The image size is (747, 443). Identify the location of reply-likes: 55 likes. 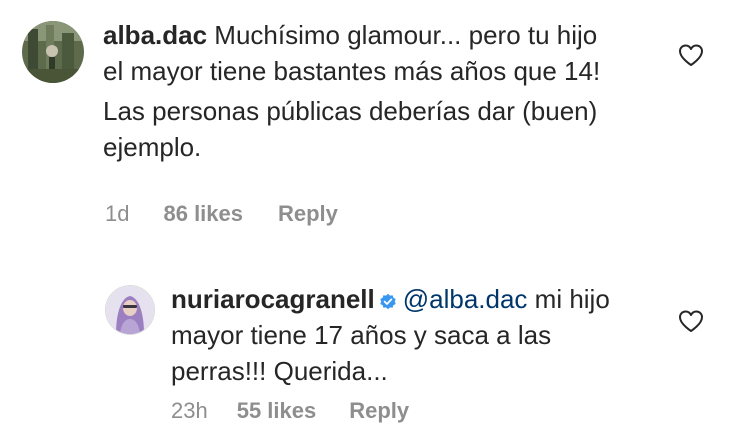
(277, 411).